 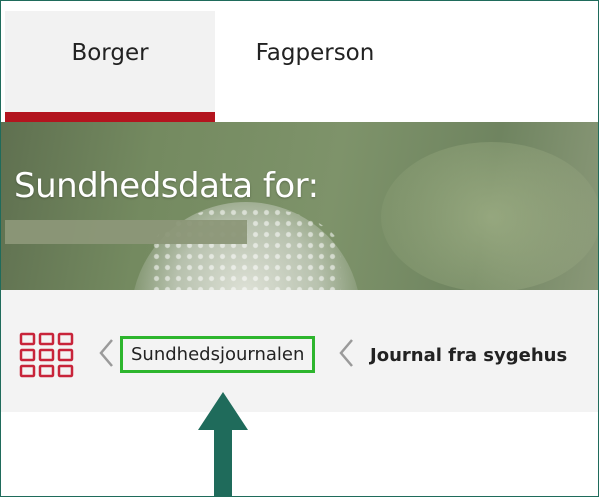 What do you see at coordinates (489, 216) in the screenshot?
I see `hero-background-blur` at bounding box center [489, 216].